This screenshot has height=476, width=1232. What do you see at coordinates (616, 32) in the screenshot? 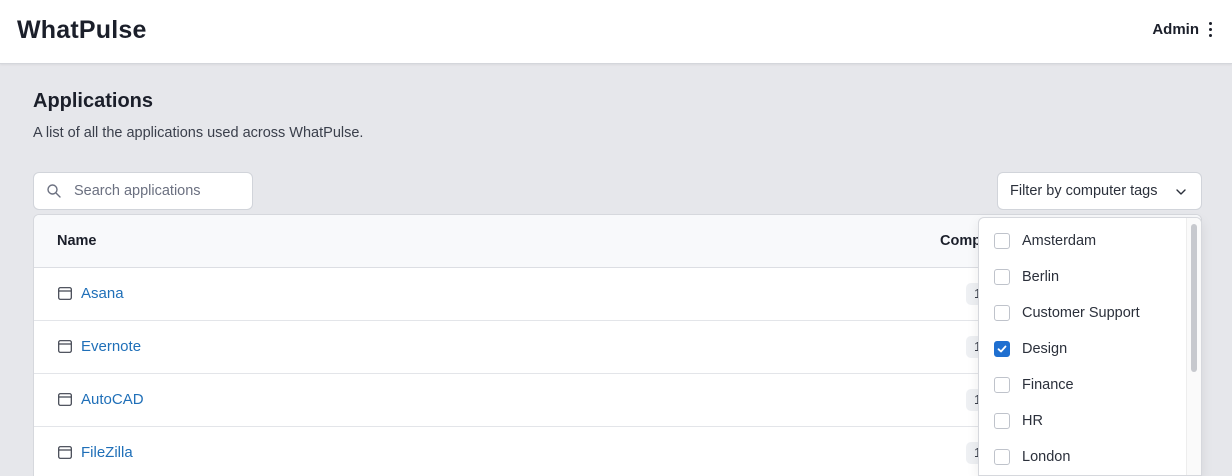
I see `top-bar: WhatPulse Admin` at bounding box center [616, 32].